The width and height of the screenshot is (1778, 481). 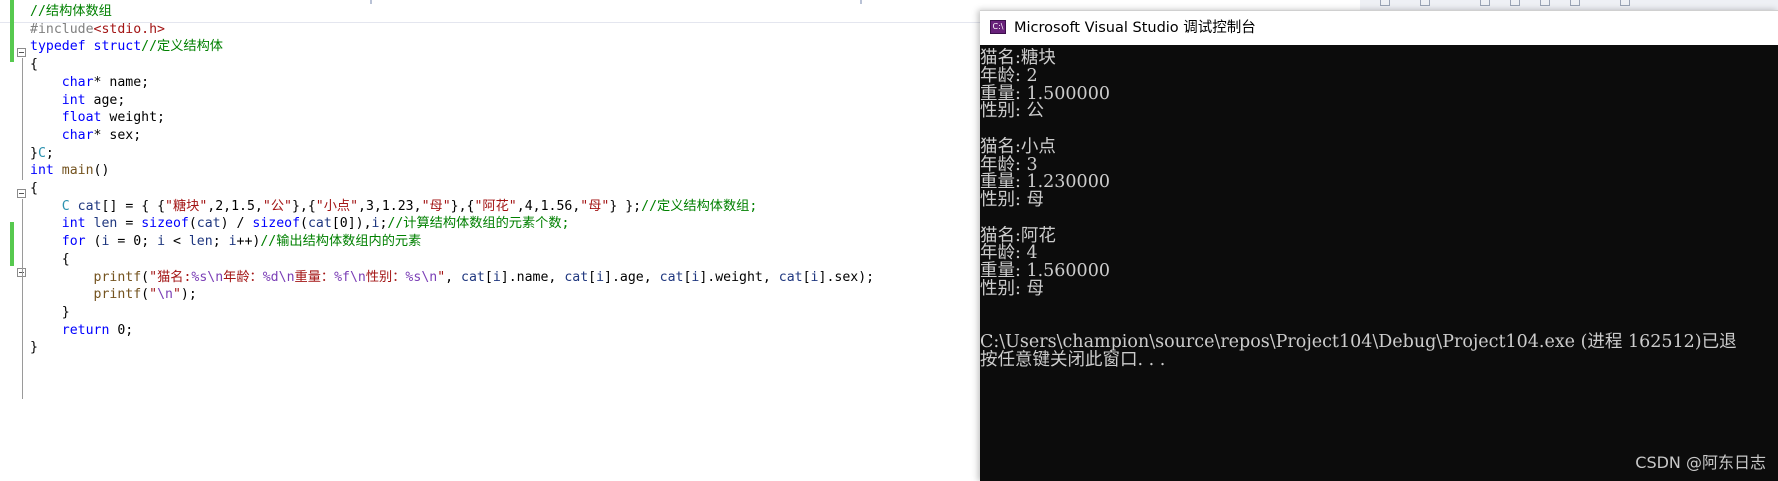 What do you see at coordinates (73, 242) in the screenshot?
I see `code-token: for` at bounding box center [73, 242].